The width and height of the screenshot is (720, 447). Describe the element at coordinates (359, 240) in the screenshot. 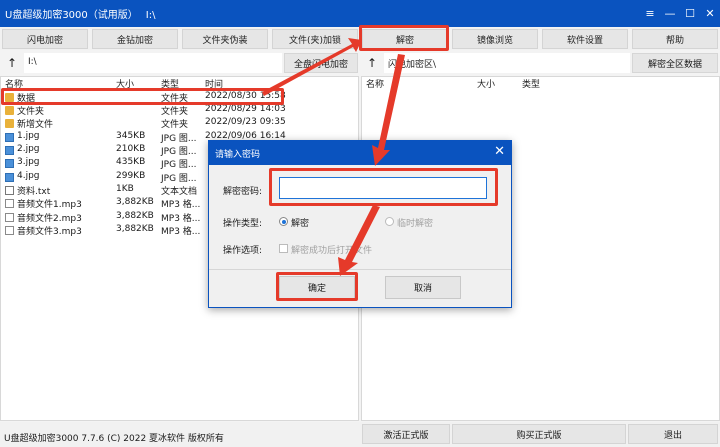

I see `arrow-to-ok` at that location.